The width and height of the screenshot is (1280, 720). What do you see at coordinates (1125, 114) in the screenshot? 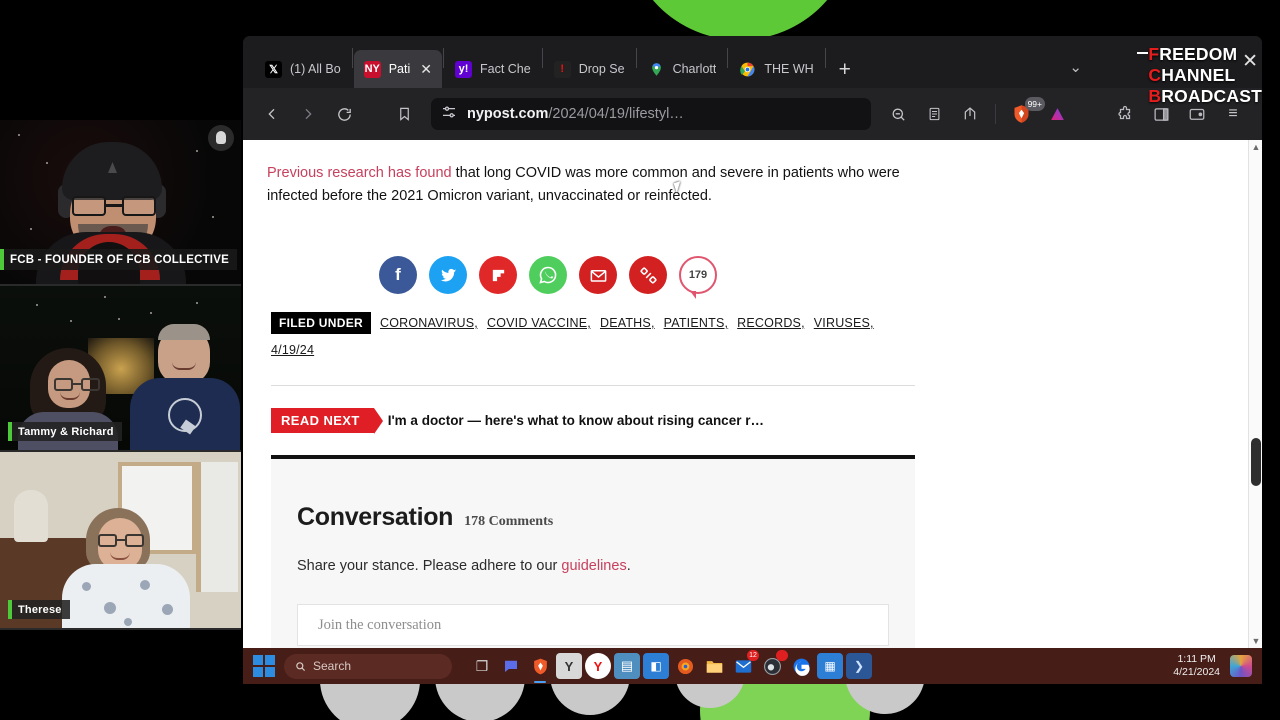
I see `extensions-button` at bounding box center [1125, 114].